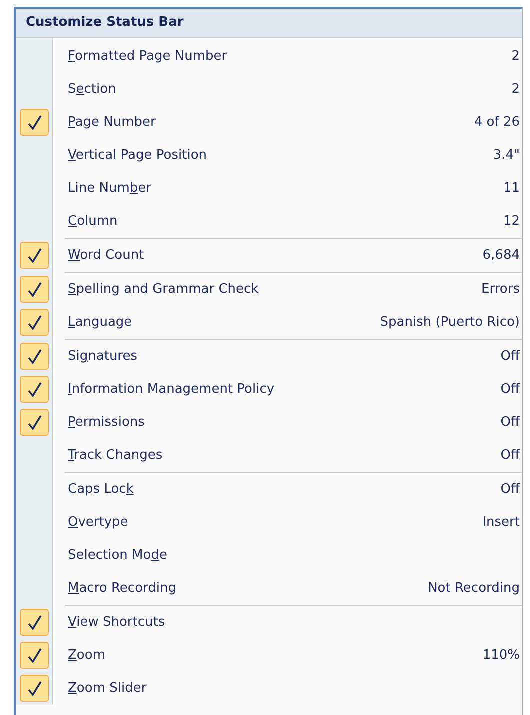 Image resolution: width=530 pixels, height=715 pixels. What do you see at coordinates (275, 655) in the screenshot?
I see `menu-item: Zoom` at bounding box center [275, 655].